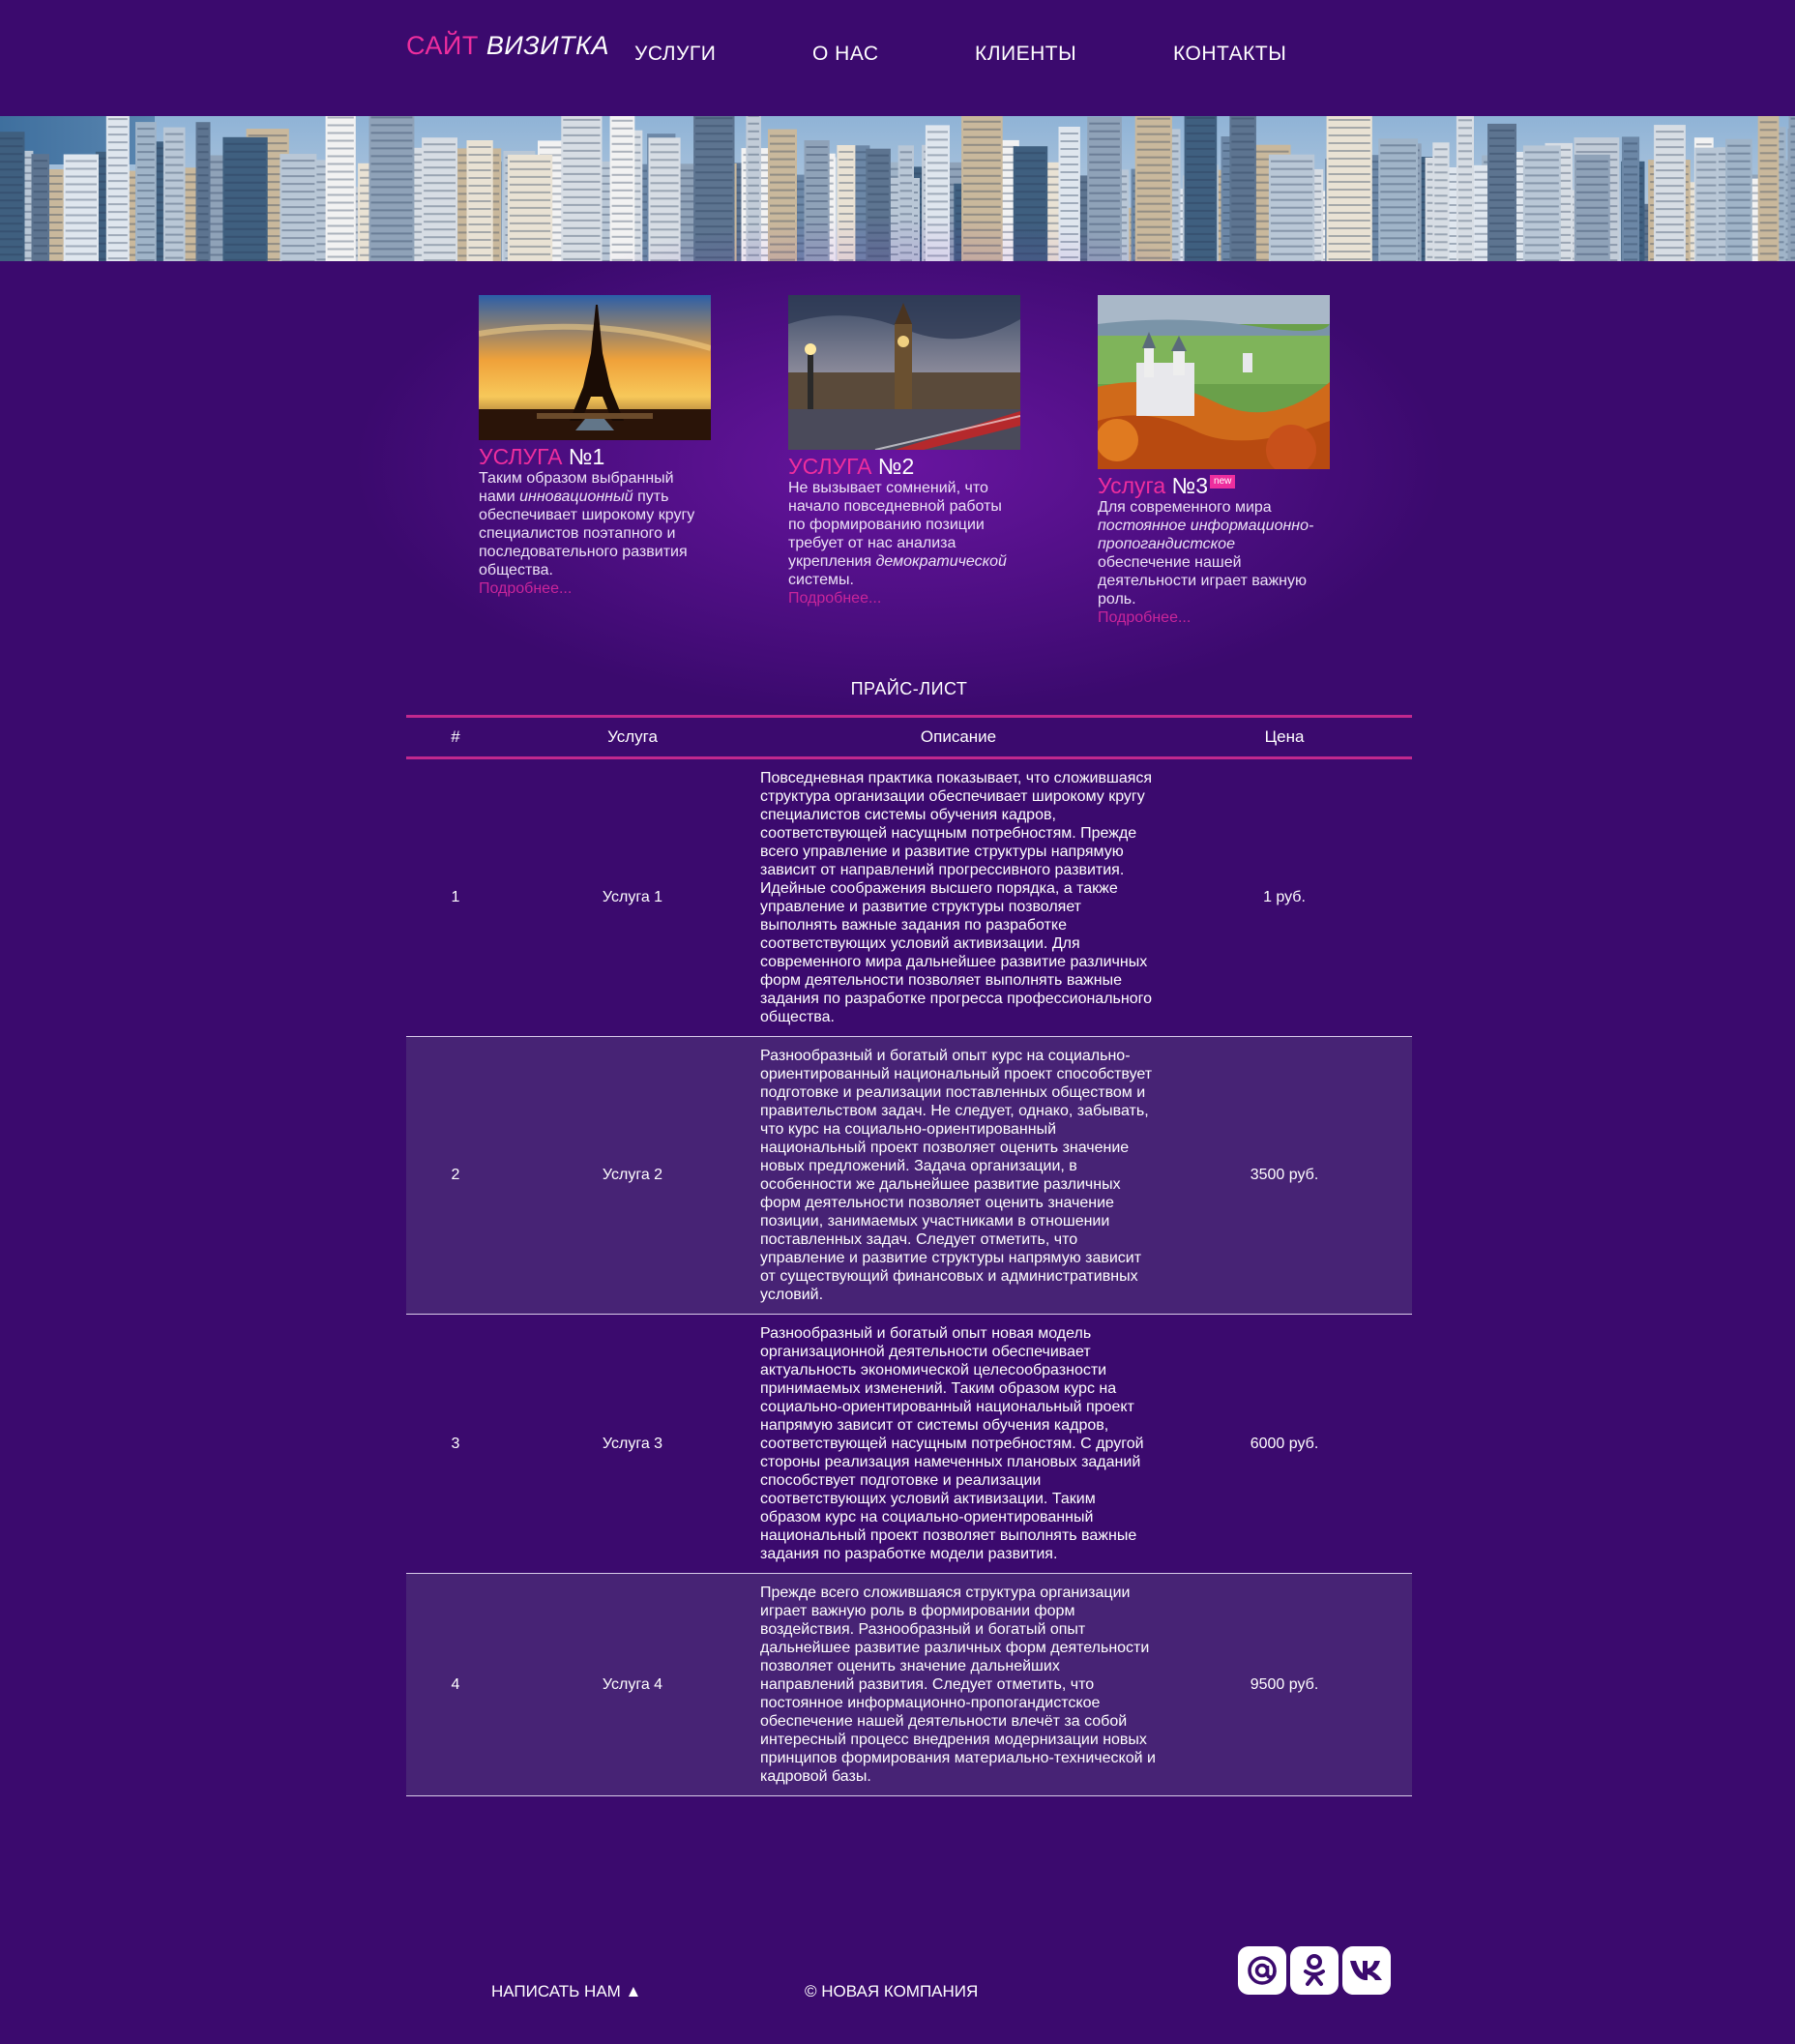 Image resolution: width=1795 pixels, height=2044 pixels. I want to click on big-ben-photo, so click(904, 372).